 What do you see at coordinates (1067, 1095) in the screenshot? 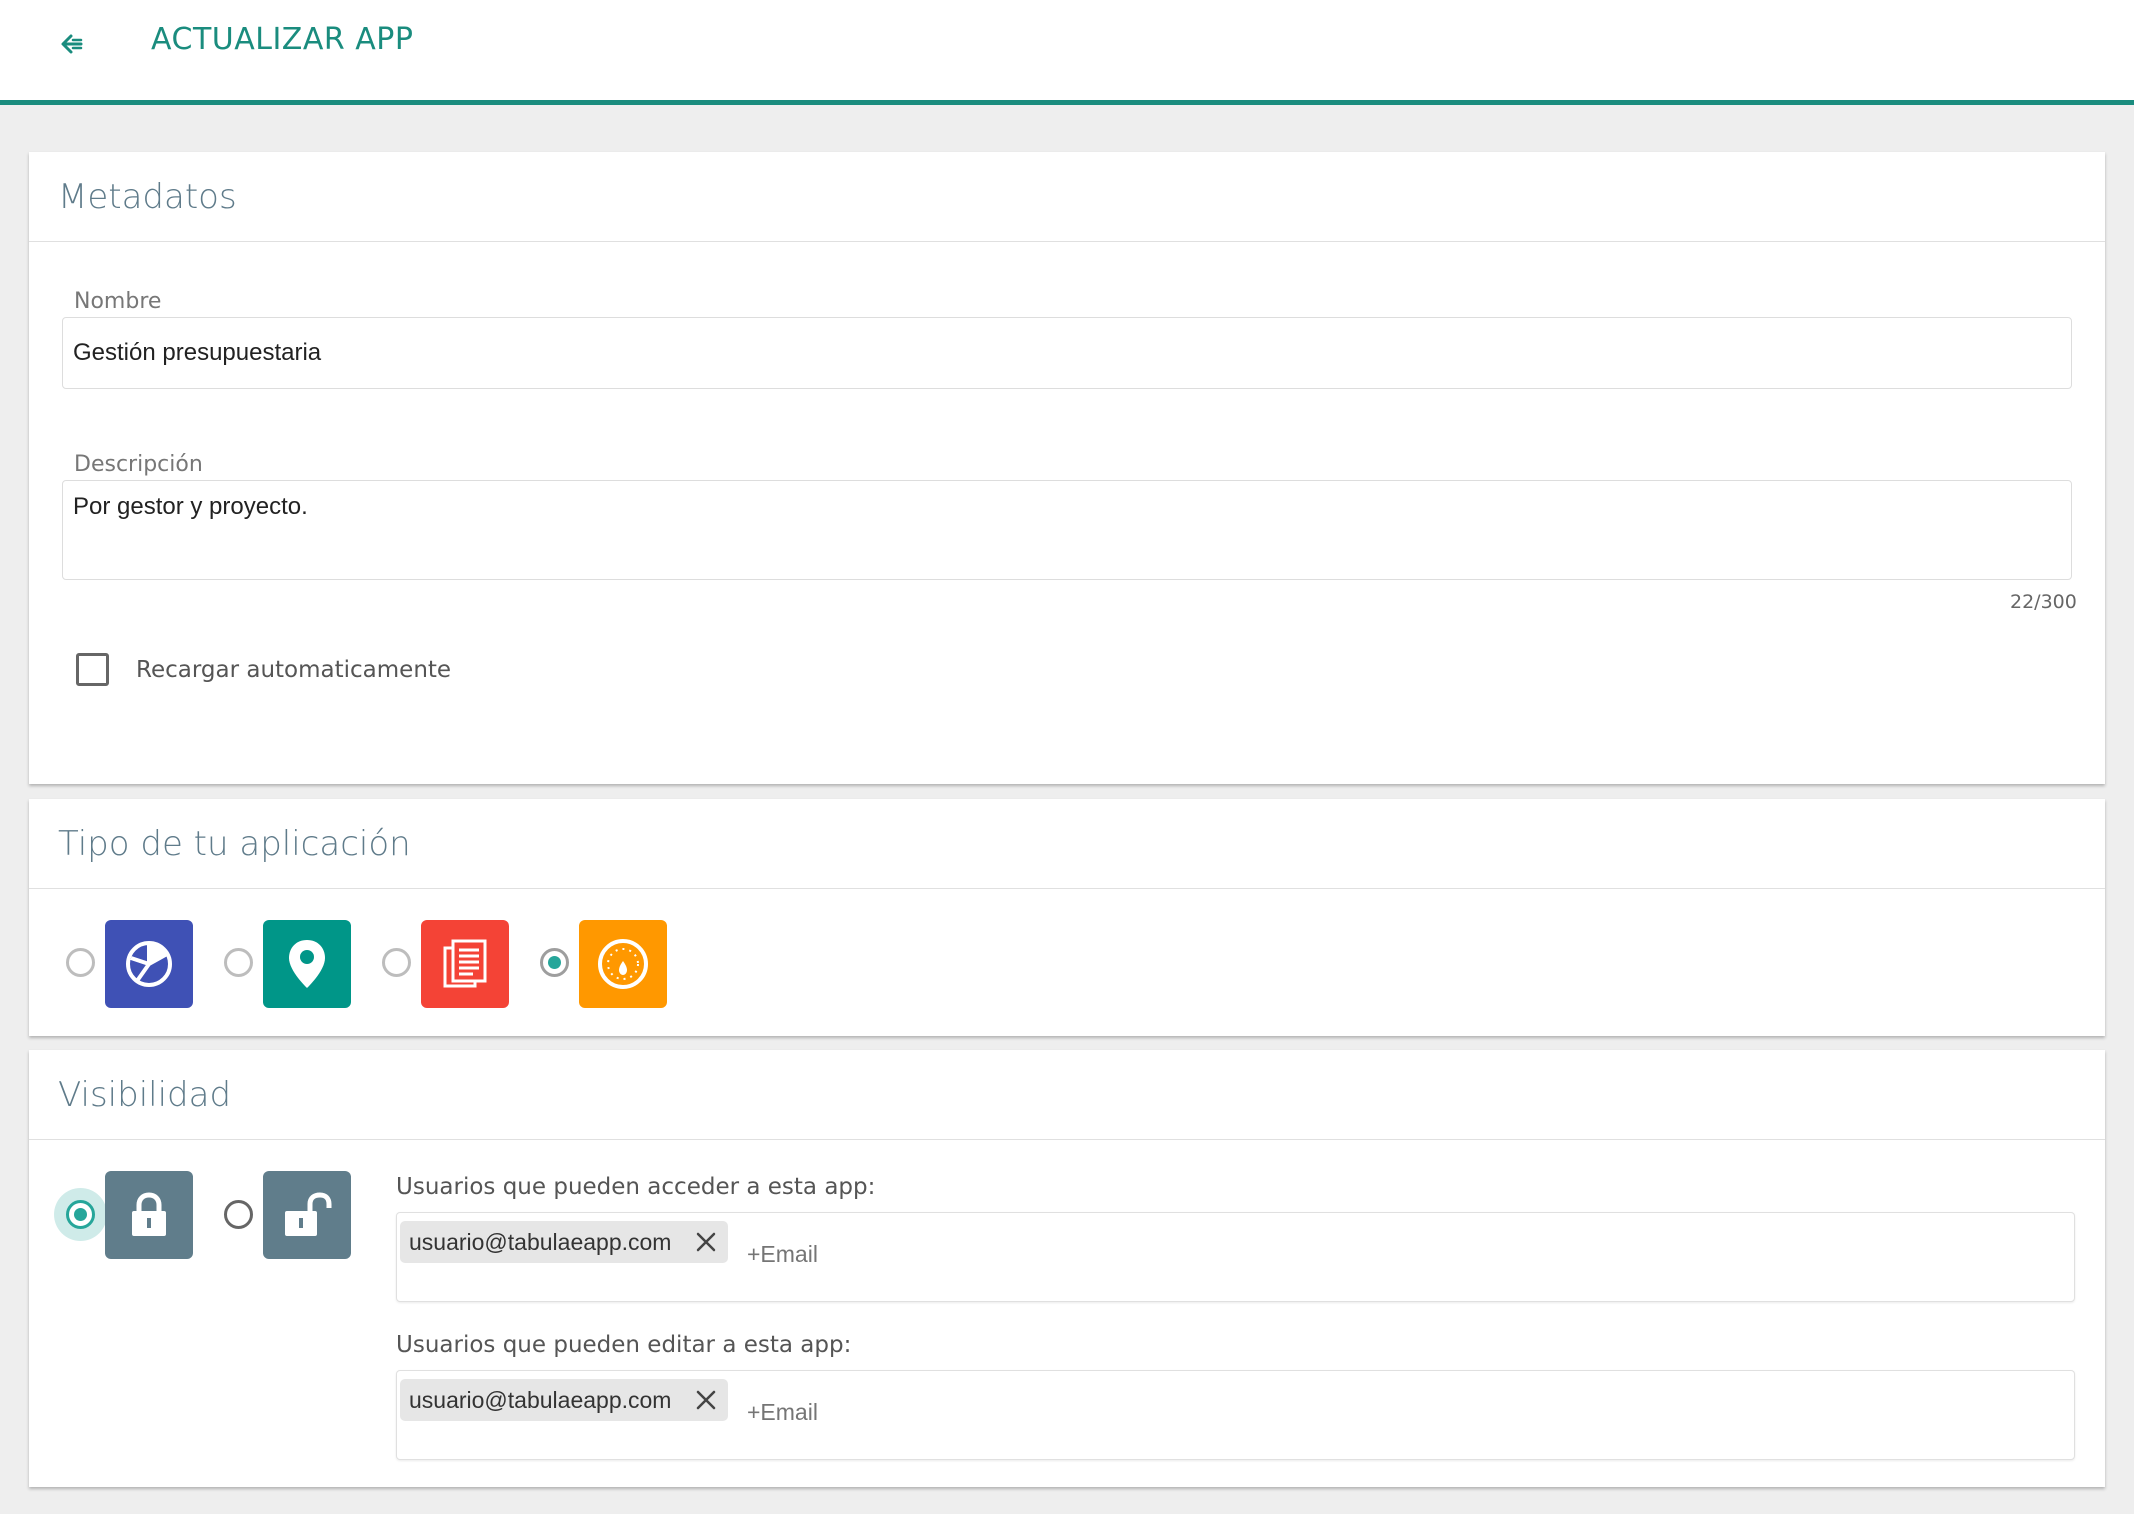
I see `visibility-card-header: Visibilidad` at bounding box center [1067, 1095].